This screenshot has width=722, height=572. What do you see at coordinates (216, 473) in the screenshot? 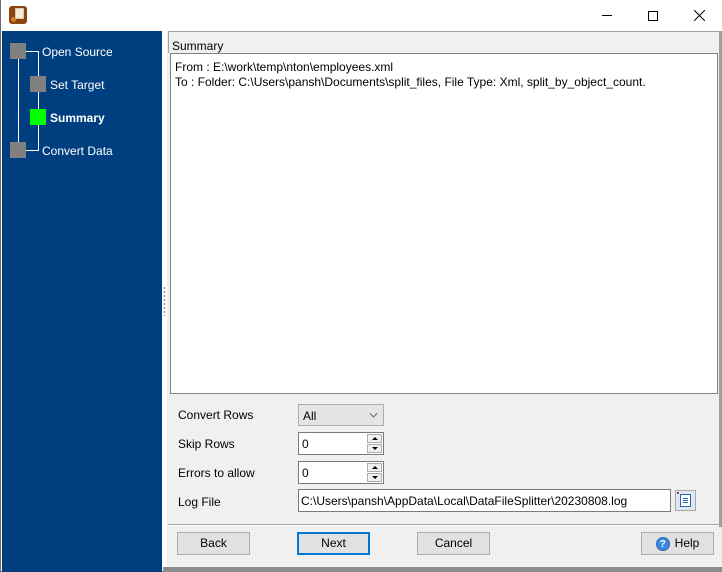
I see `errors-to-allow-label: Errors to allow` at bounding box center [216, 473].